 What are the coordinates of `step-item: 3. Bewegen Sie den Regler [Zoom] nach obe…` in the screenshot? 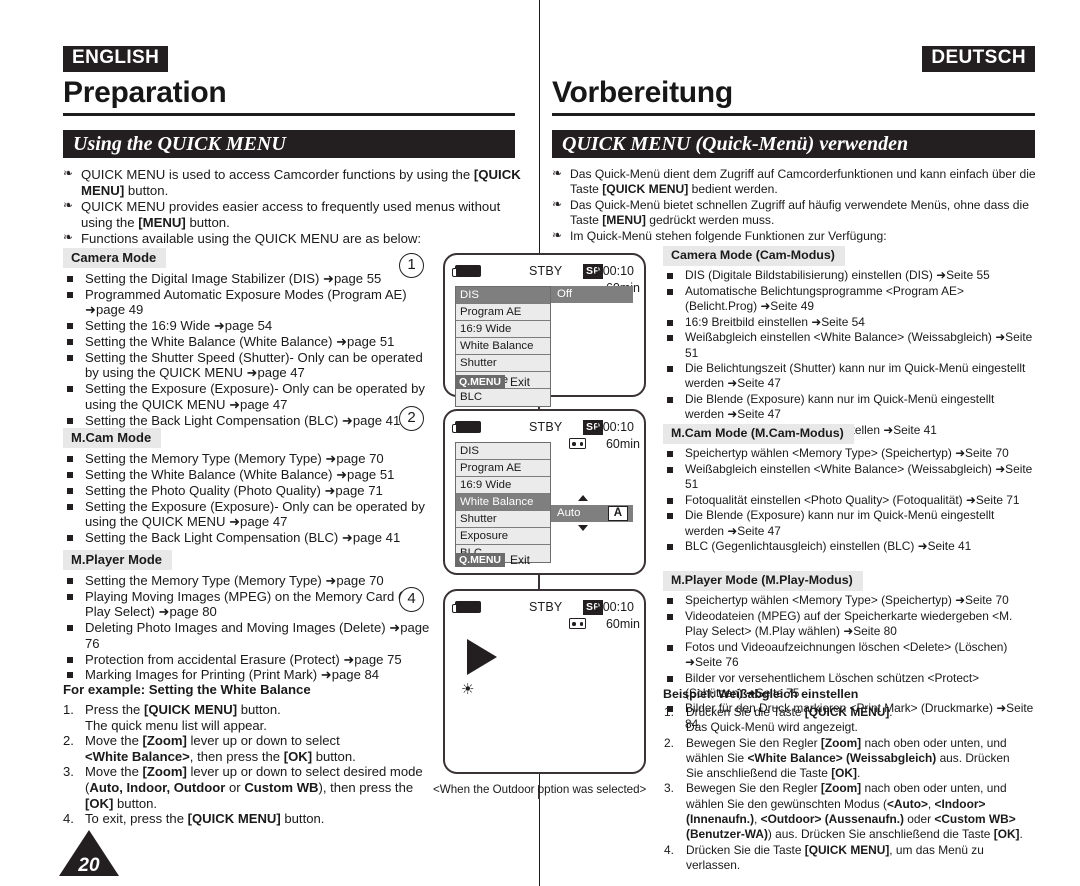 It's located at (852, 811).